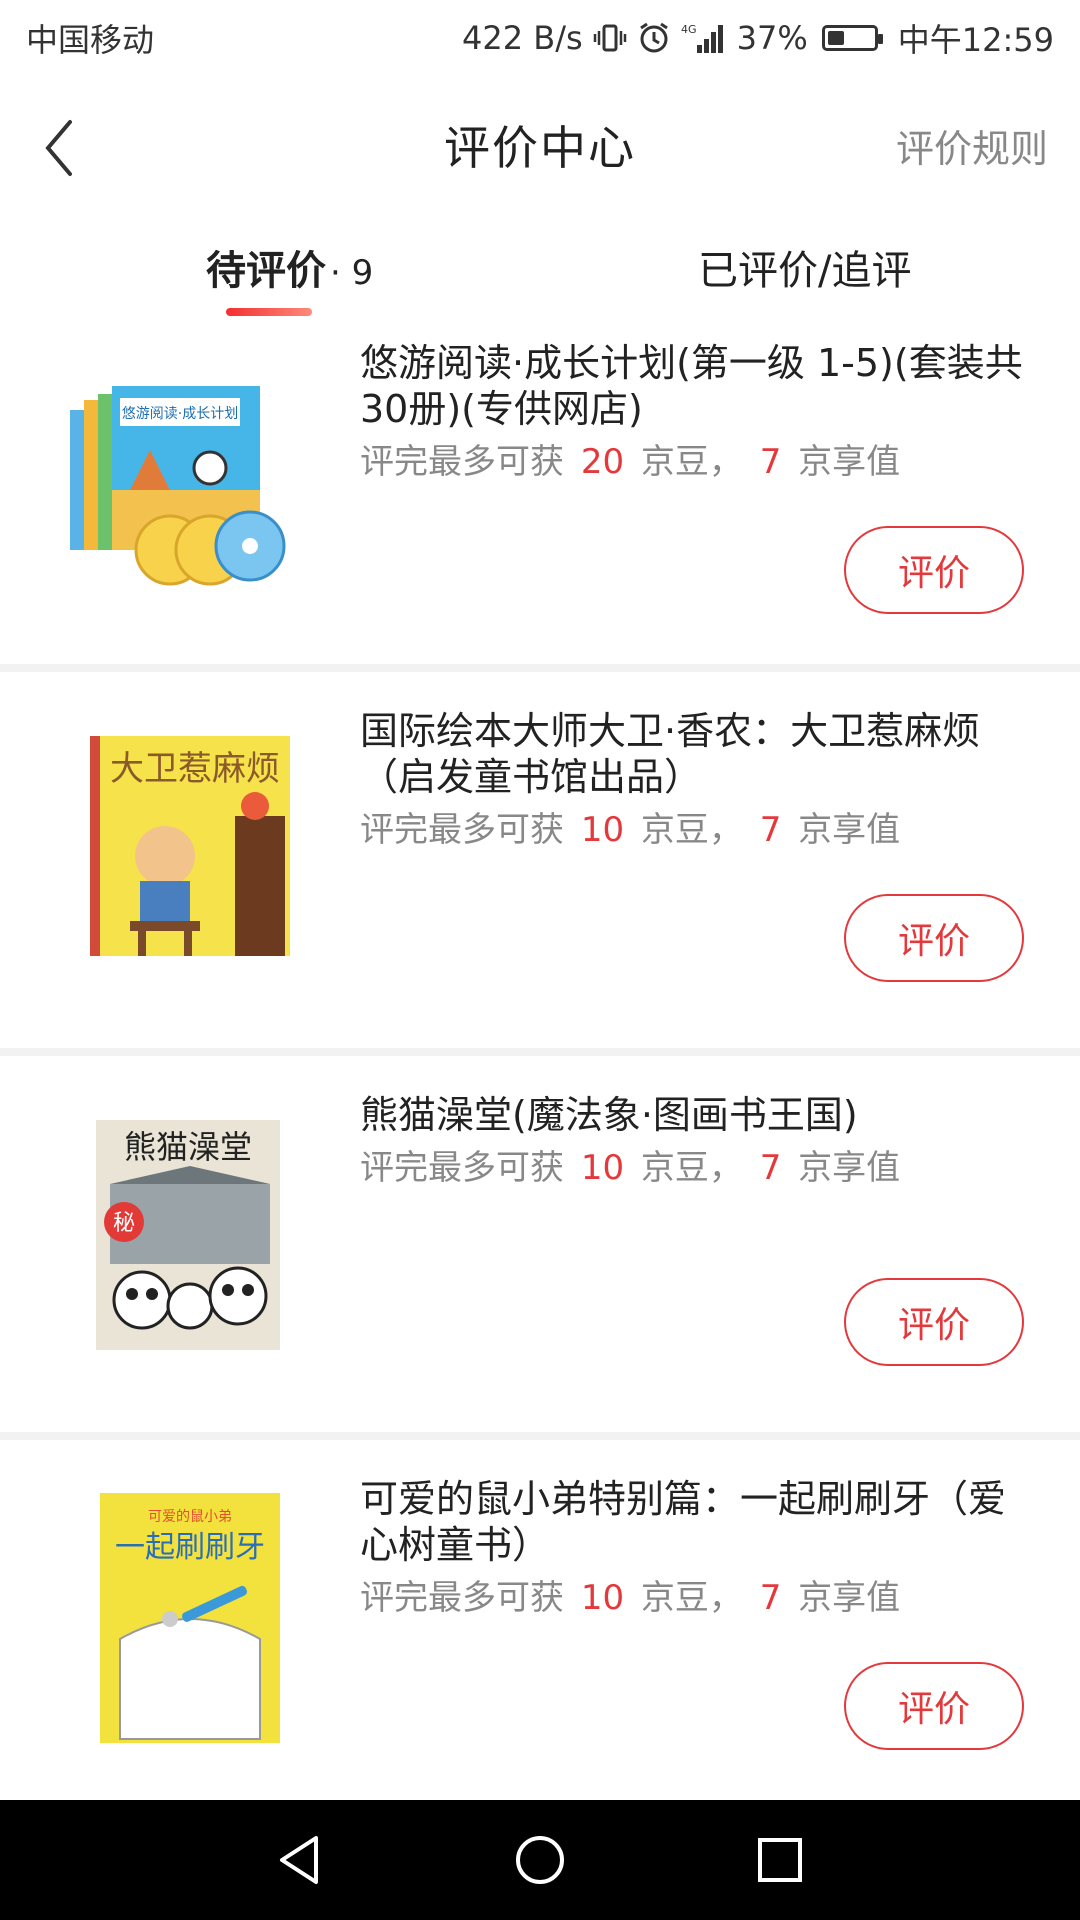  I want to click on circle-home-icon, so click(540, 1860).